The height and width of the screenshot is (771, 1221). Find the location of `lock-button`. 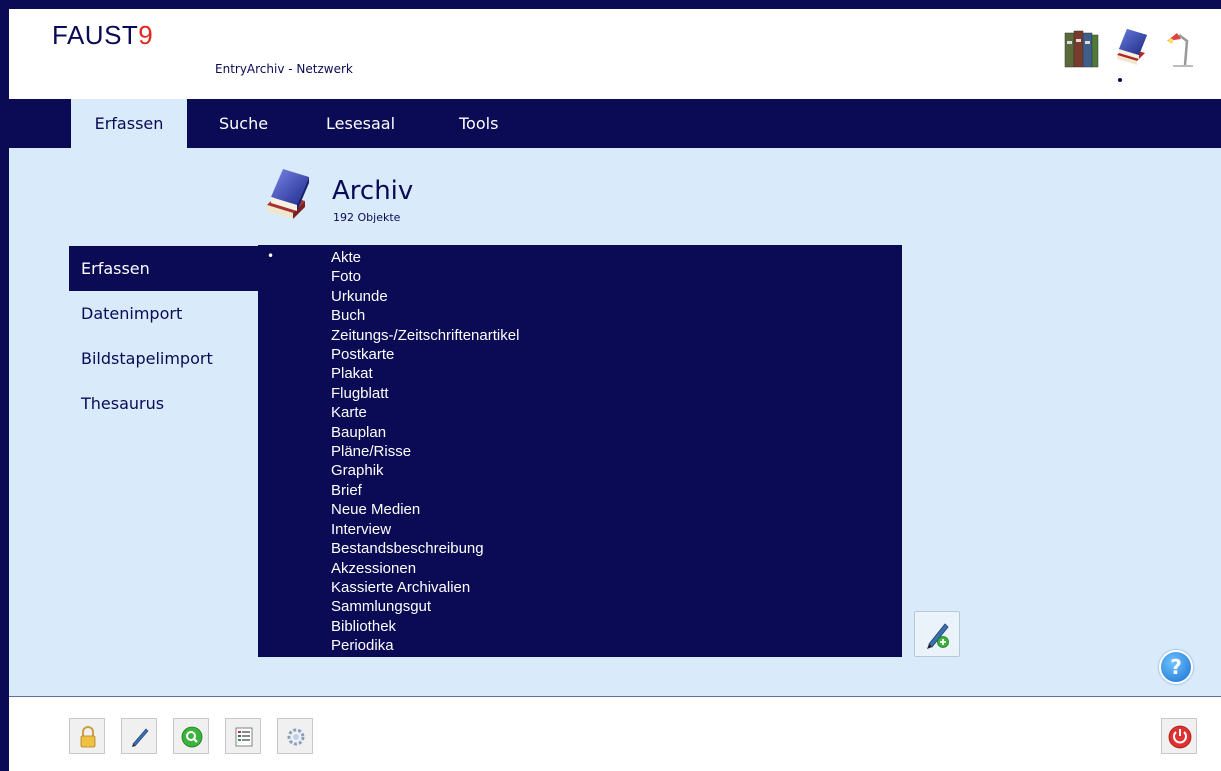

lock-button is located at coordinates (87, 736).